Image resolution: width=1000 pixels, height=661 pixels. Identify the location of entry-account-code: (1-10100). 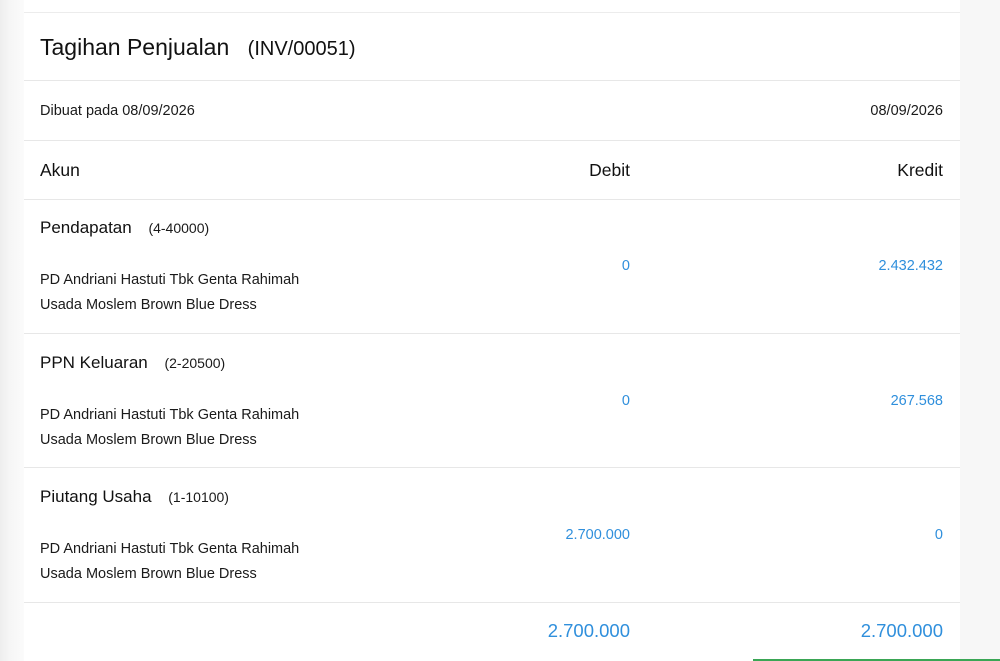
(198, 497).